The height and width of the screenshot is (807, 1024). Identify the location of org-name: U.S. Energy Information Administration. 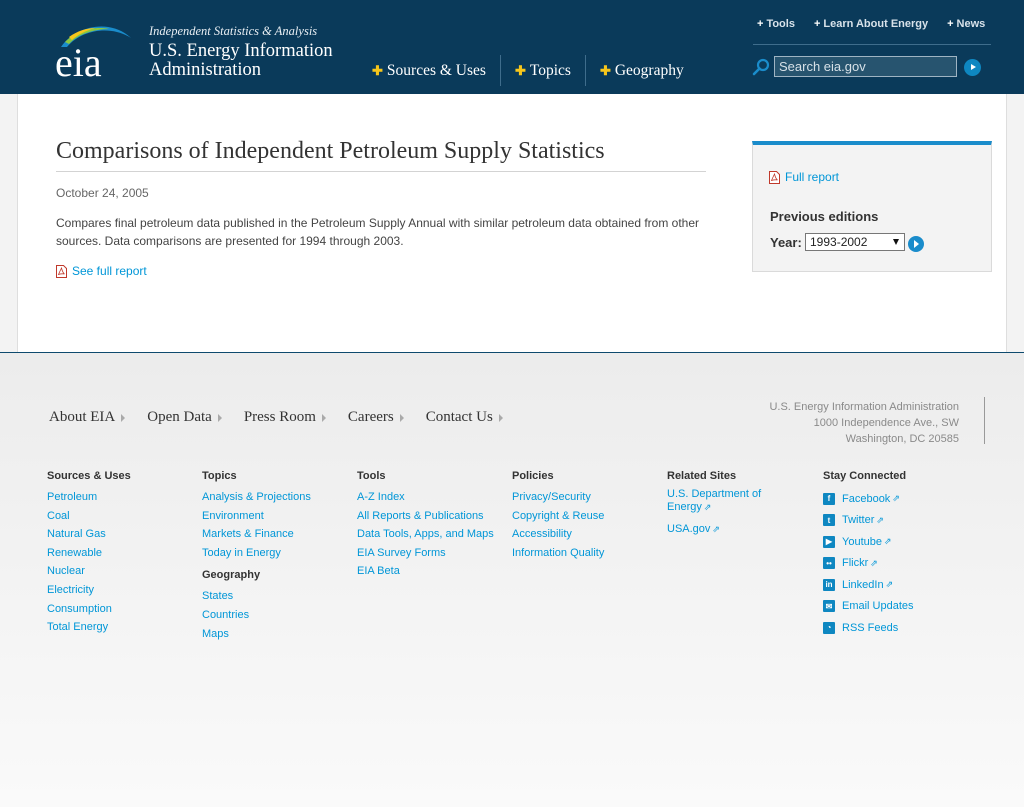
(249, 61).